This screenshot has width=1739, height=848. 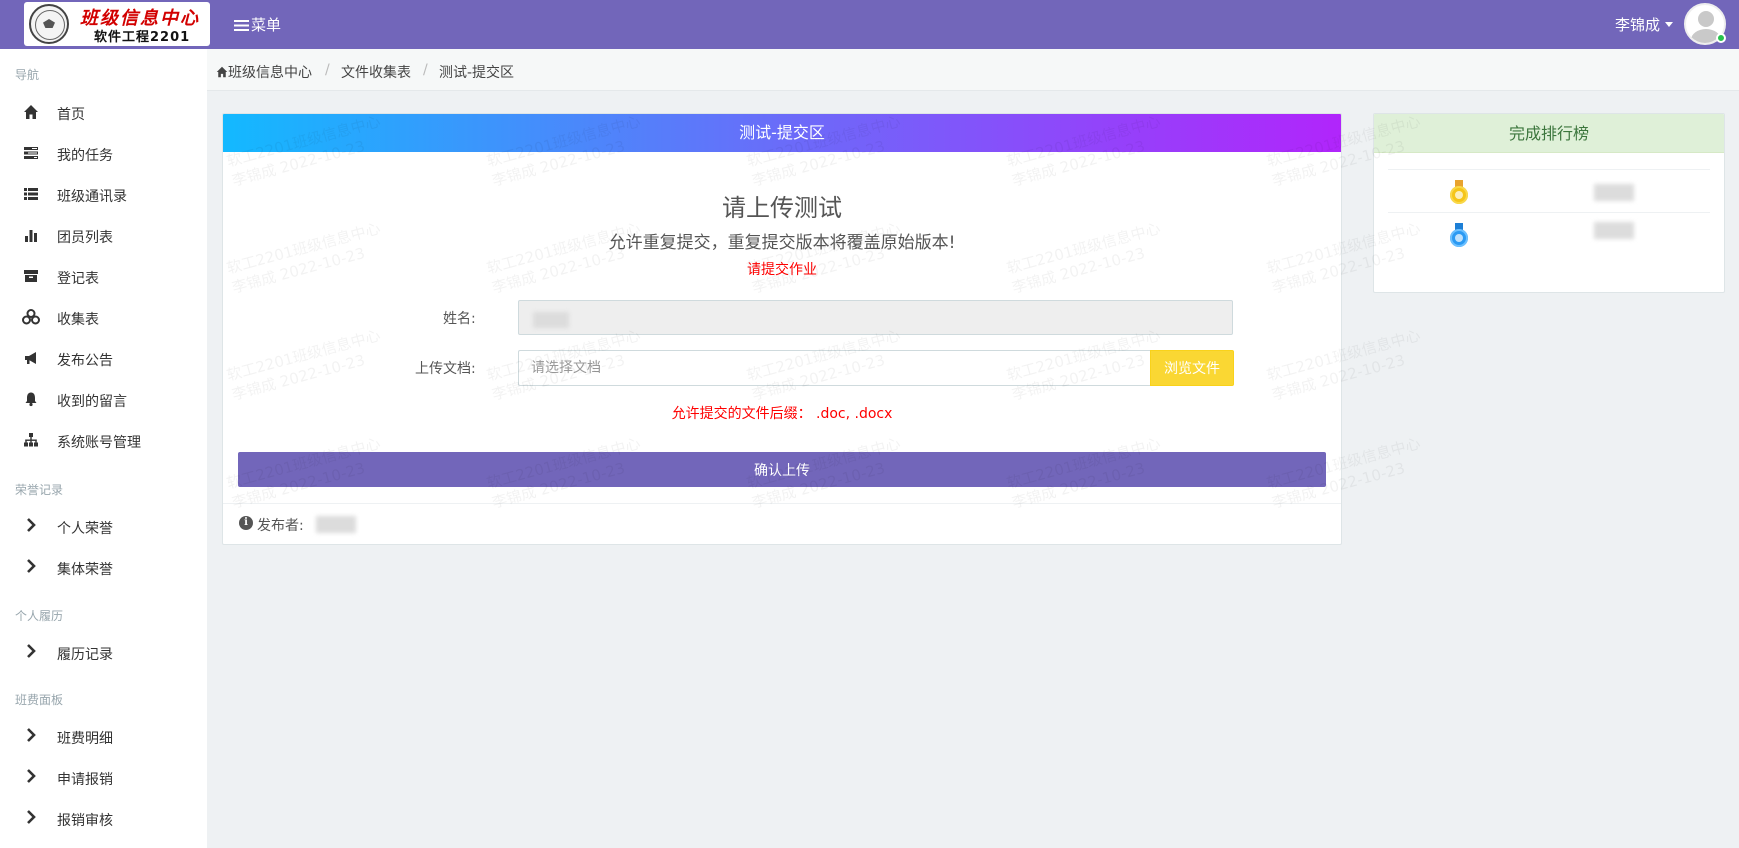 What do you see at coordinates (1459, 192) in the screenshot?
I see `gold-medal-icon` at bounding box center [1459, 192].